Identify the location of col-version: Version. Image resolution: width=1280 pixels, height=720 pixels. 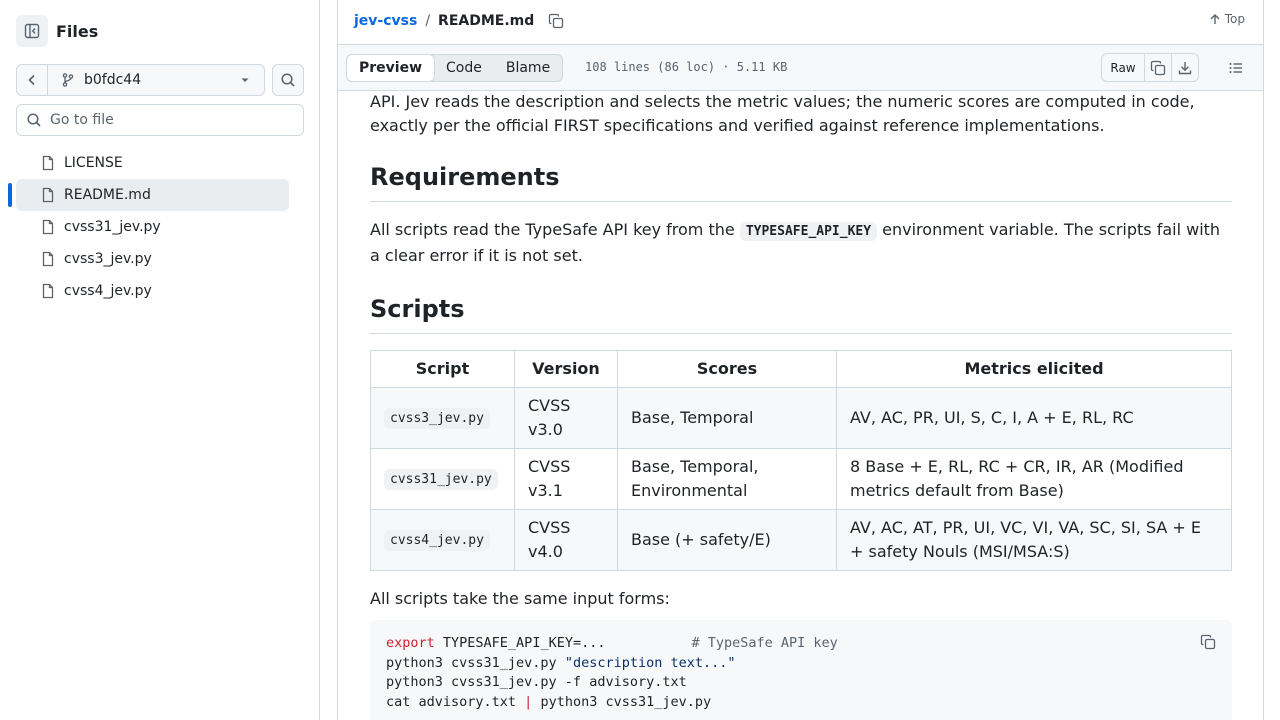
(566, 369).